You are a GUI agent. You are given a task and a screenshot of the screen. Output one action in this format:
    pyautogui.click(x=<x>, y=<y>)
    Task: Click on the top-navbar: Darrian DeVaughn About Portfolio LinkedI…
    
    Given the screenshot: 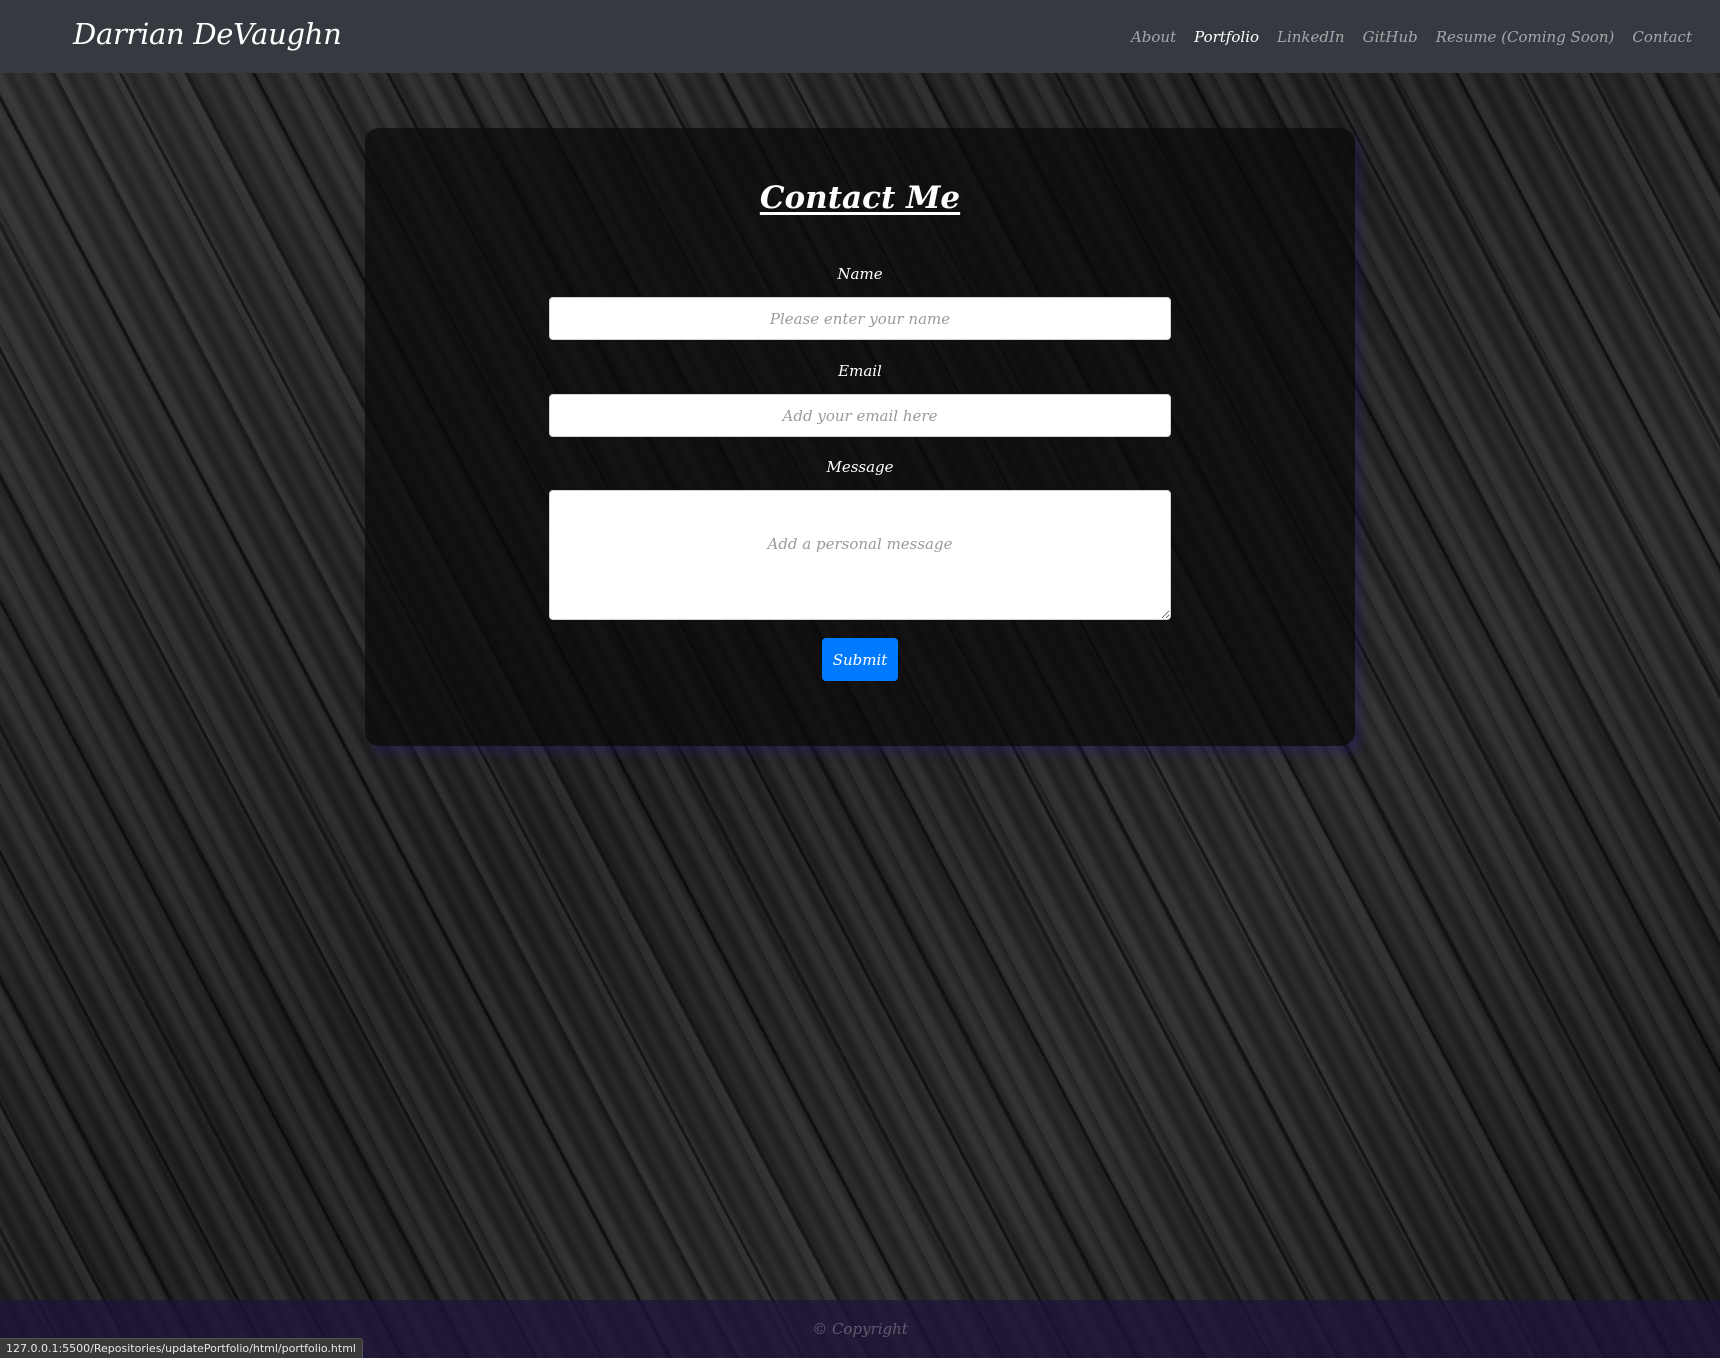 What is the action you would take?
    pyautogui.click(x=860, y=36)
    